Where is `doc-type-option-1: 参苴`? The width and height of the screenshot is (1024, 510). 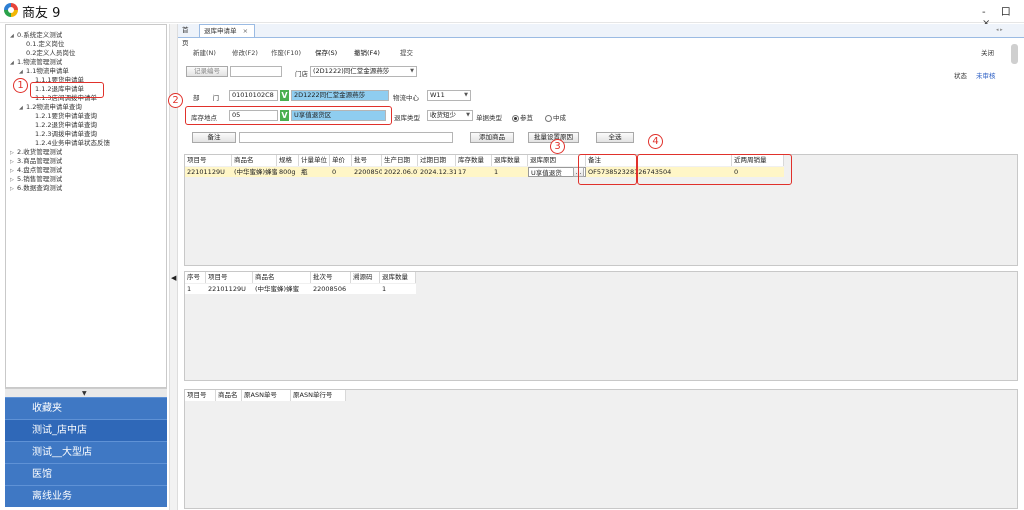 doc-type-option-1: 参苴 is located at coordinates (522, 117).